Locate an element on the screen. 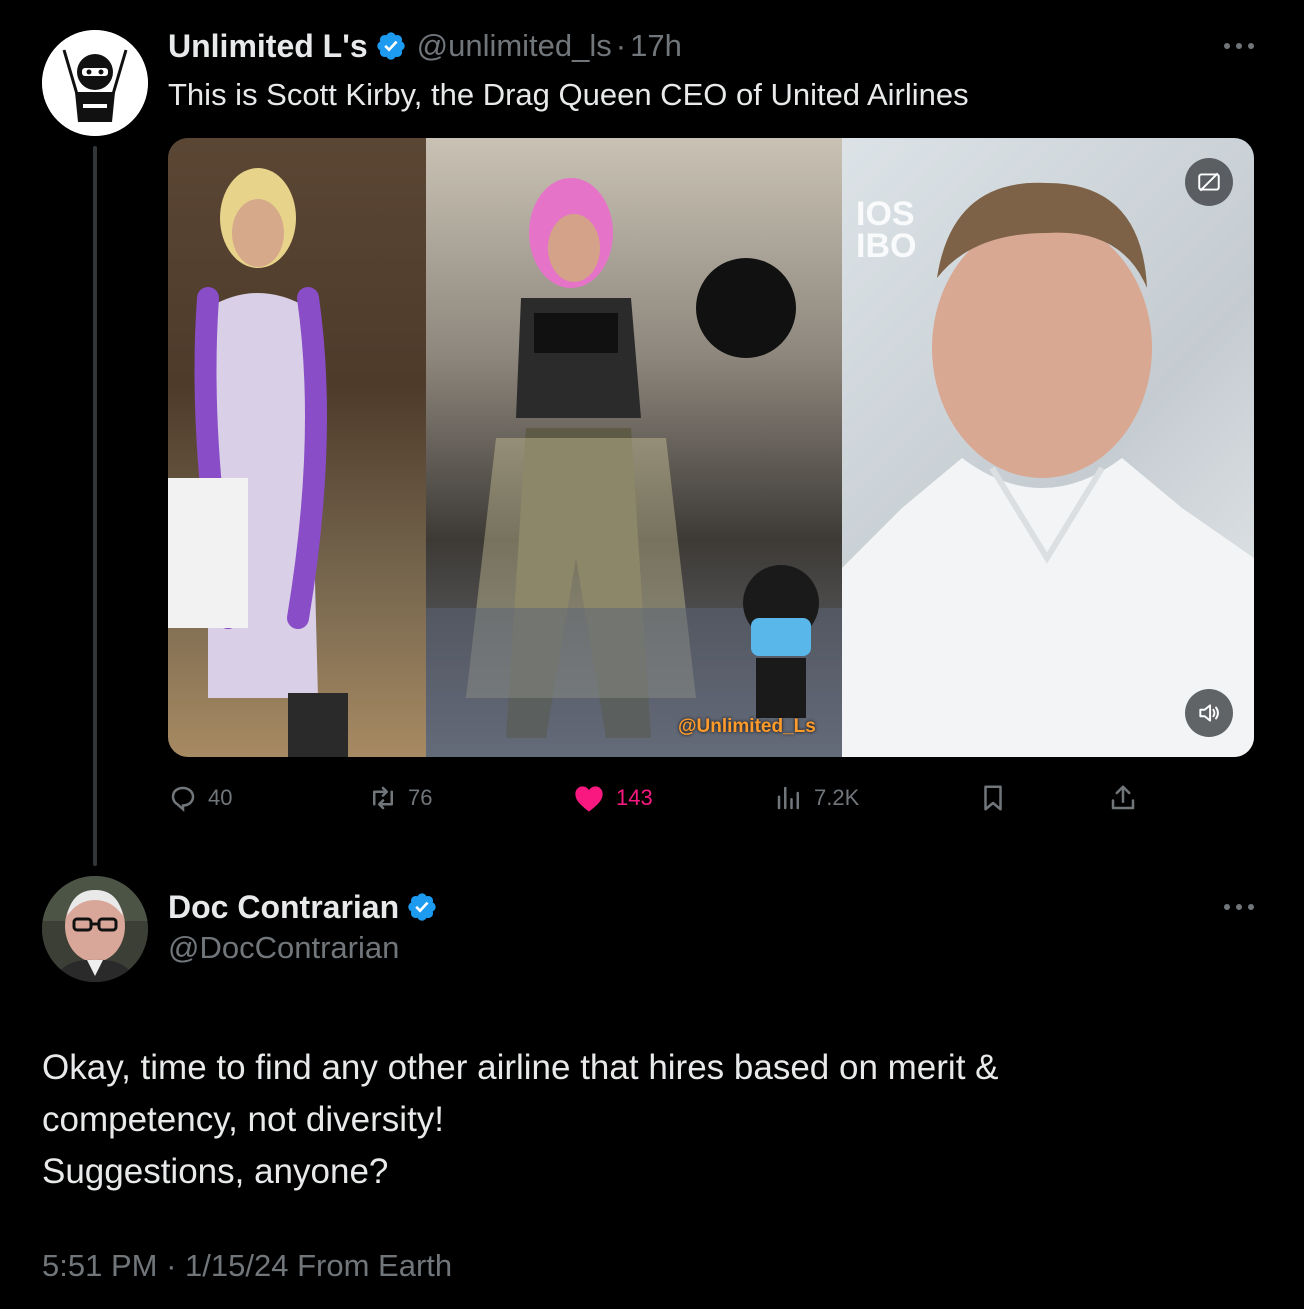 The width and height of the screenshot is (1304, 1309). views-count: 7.2K is located at coordinates (837, 797).